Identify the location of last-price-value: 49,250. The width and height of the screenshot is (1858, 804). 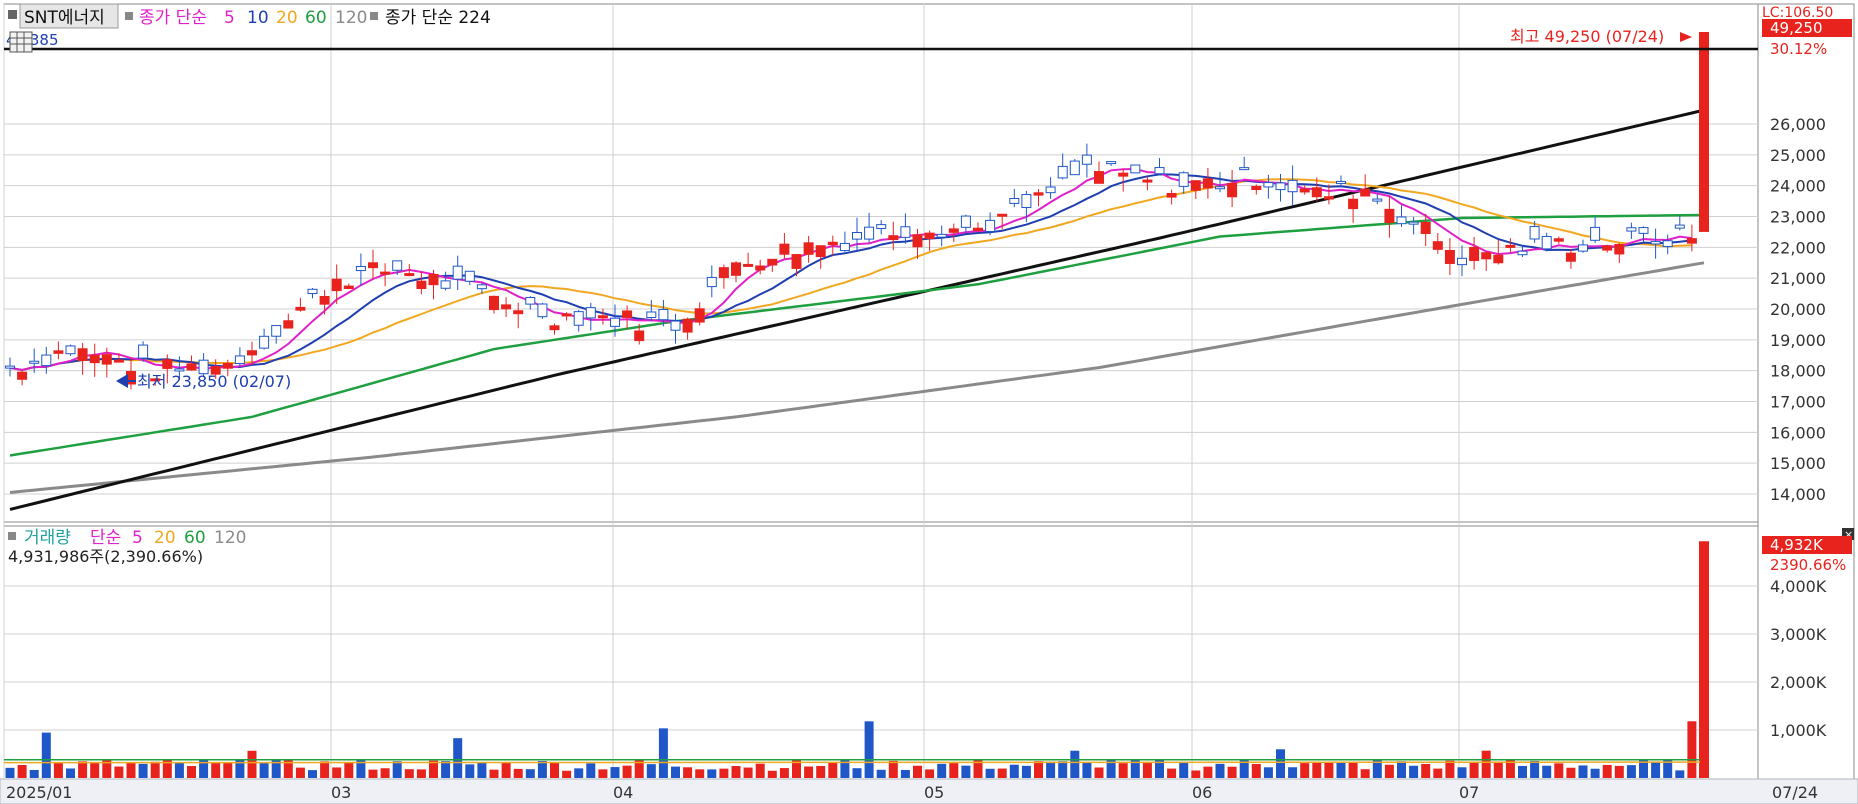
(1796, 28).